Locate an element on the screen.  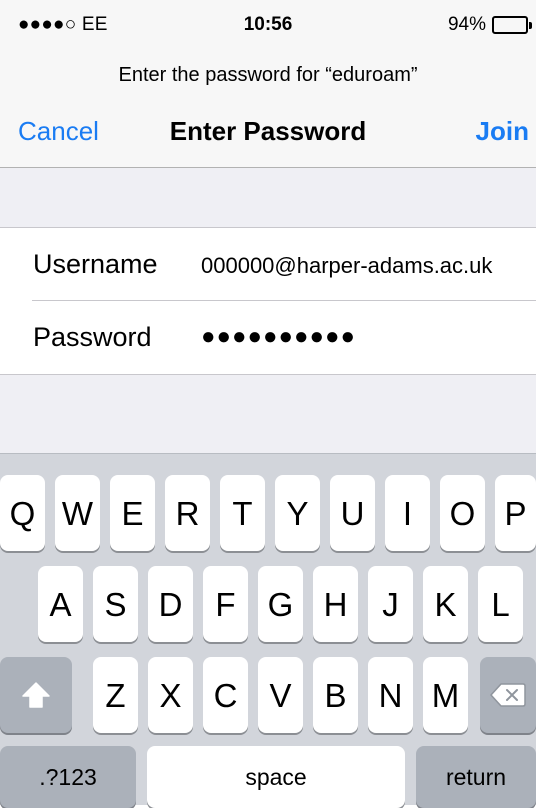
numbers-key: .?123 is located at coordinates (68, 777).